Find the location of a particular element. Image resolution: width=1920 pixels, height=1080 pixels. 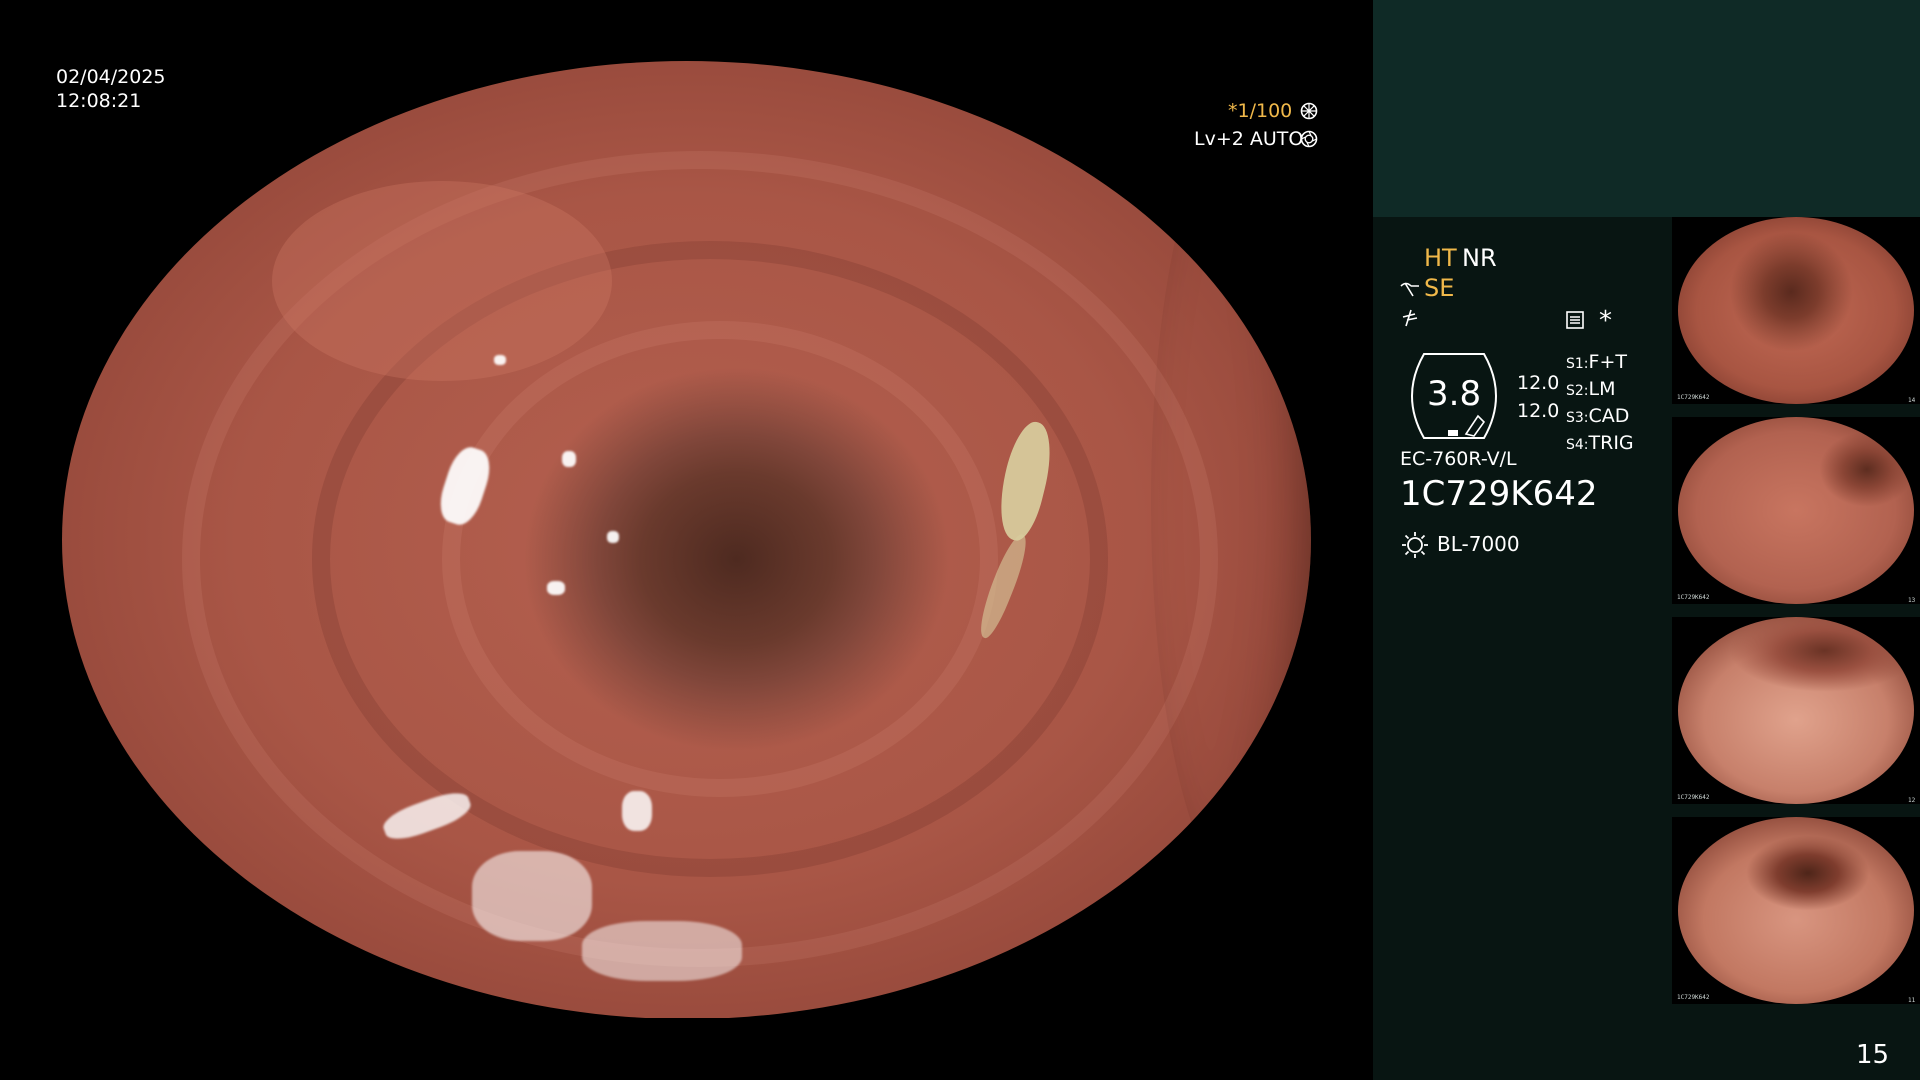

switch-value: TRIG is located at coordinates (1611, 443).